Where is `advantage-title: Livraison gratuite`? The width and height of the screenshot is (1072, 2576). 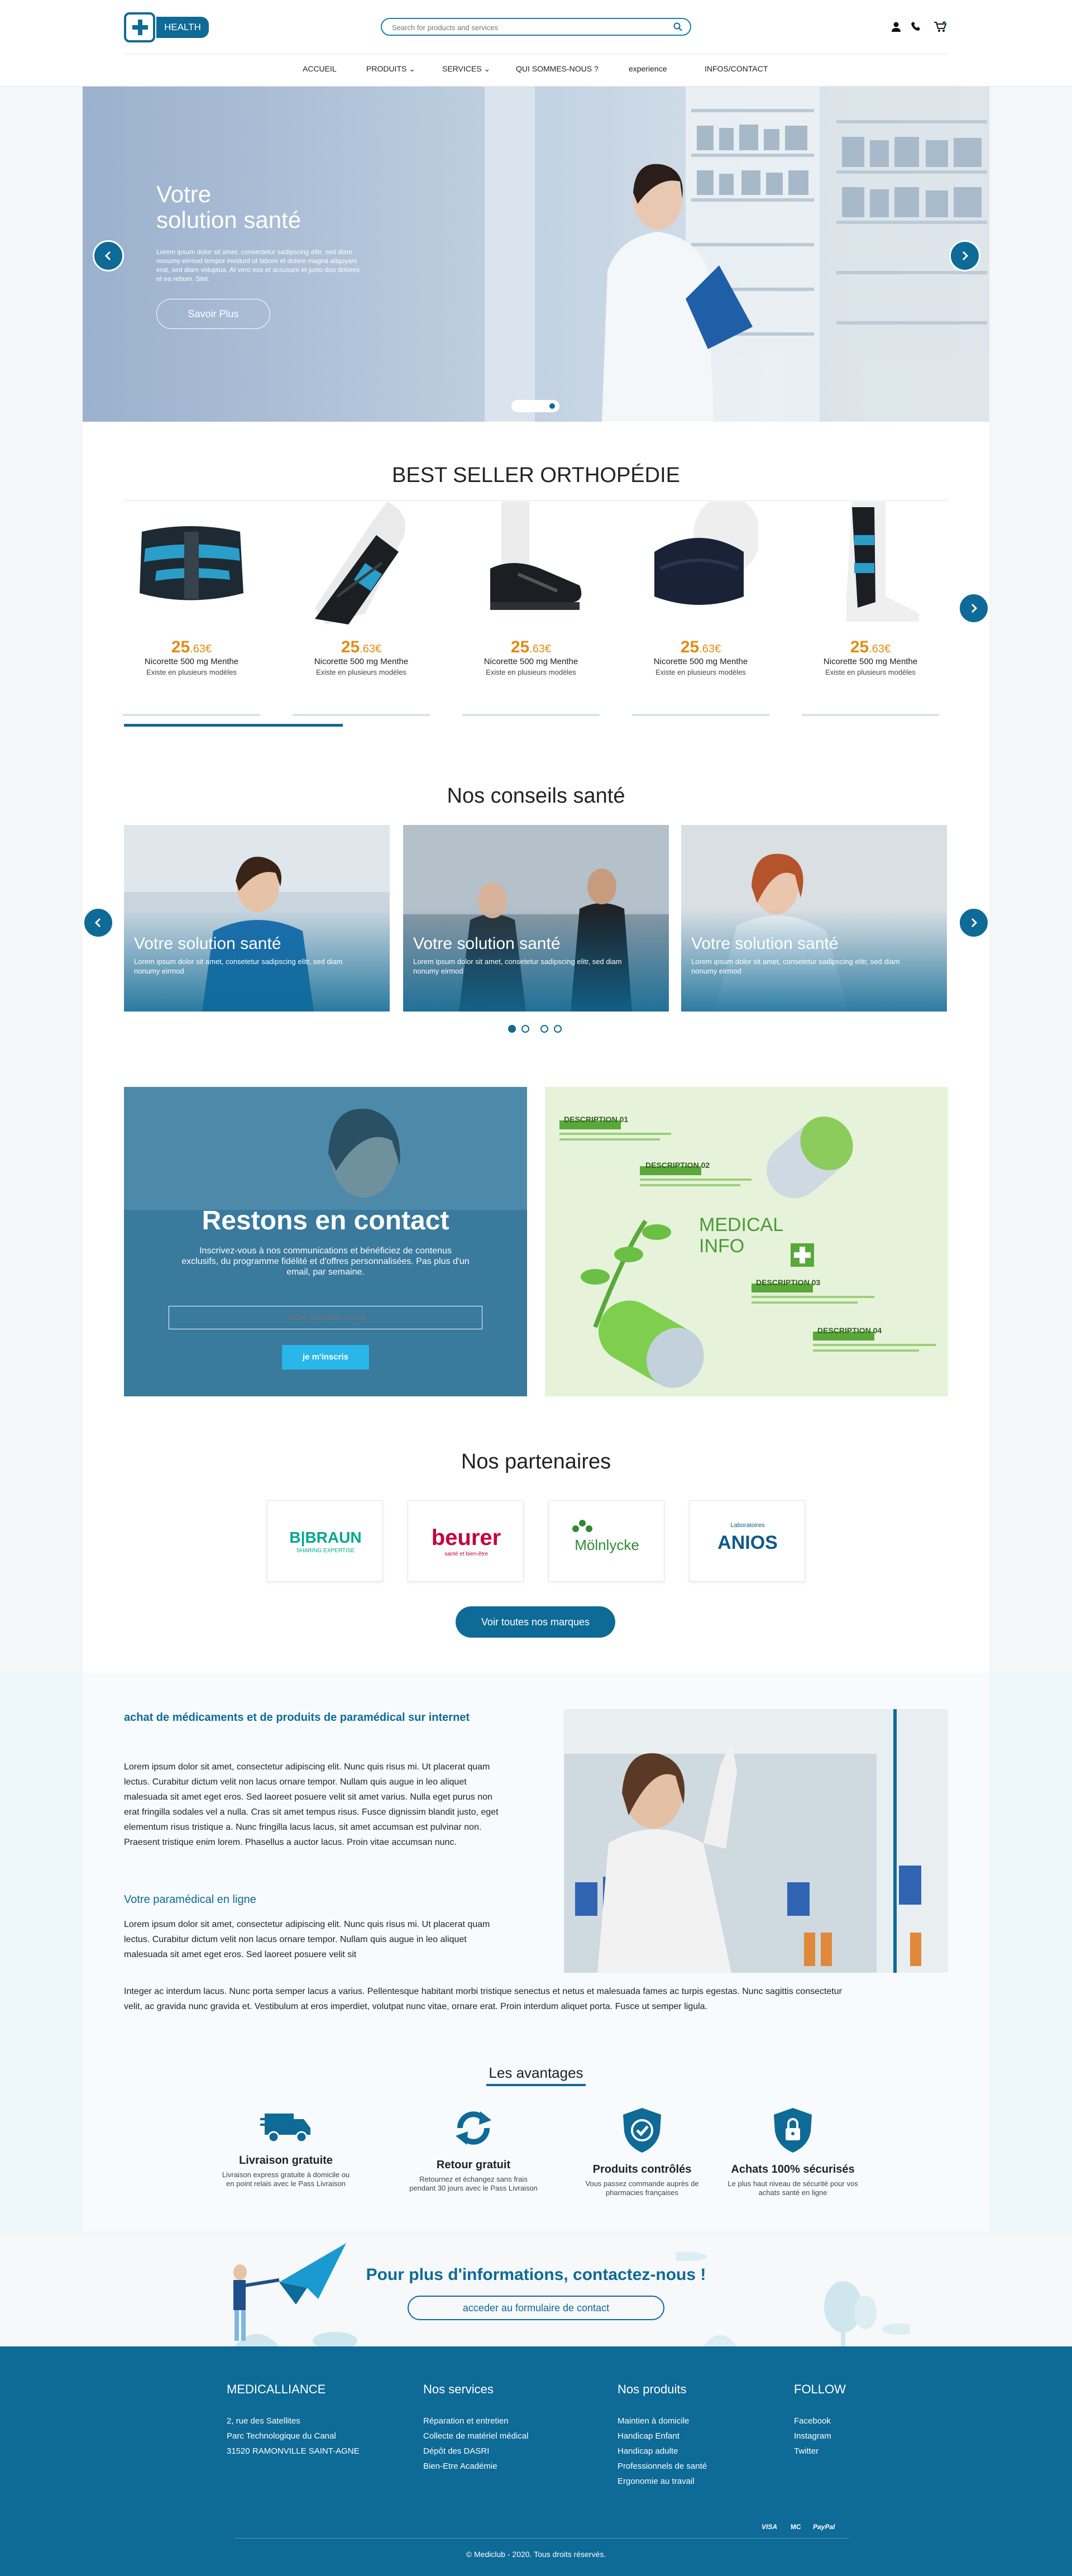
advantage-title: Livraison gratuite is located at coordinates (286, 2161).